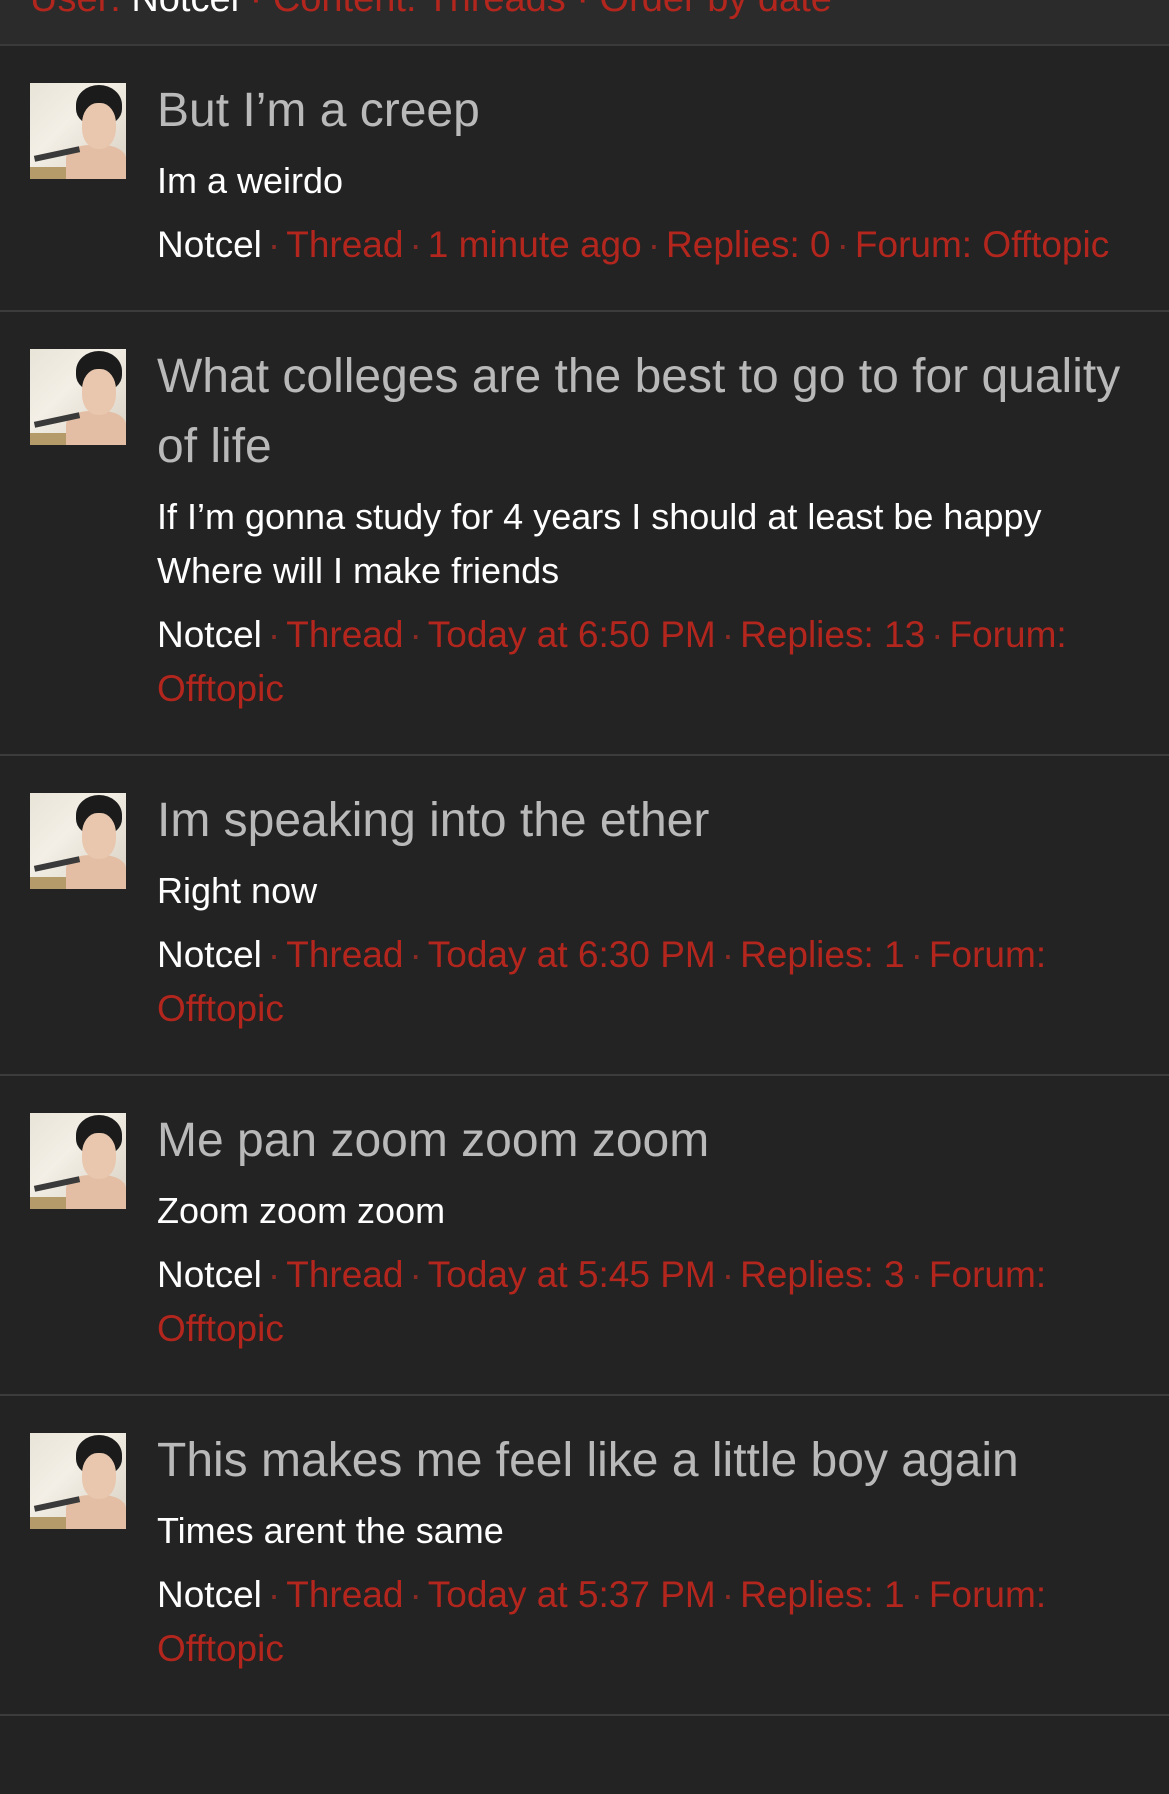 The image size is (1169, 1794). Describe the element at coordinates (643, 111) in the screenshot. I see `thread-title-link: But I’m a creep` at that location.